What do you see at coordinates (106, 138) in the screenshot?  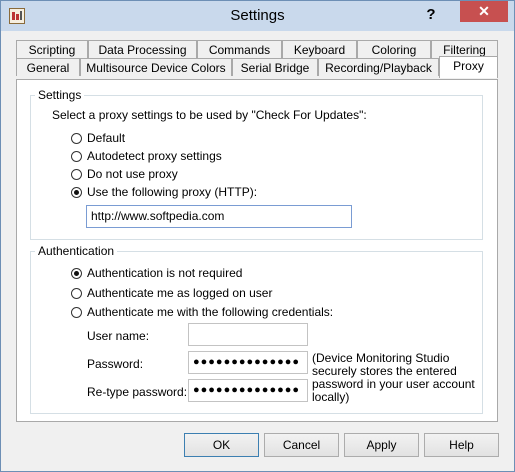 I see `radio-default-label: Default` at bounding box center [106, 138].